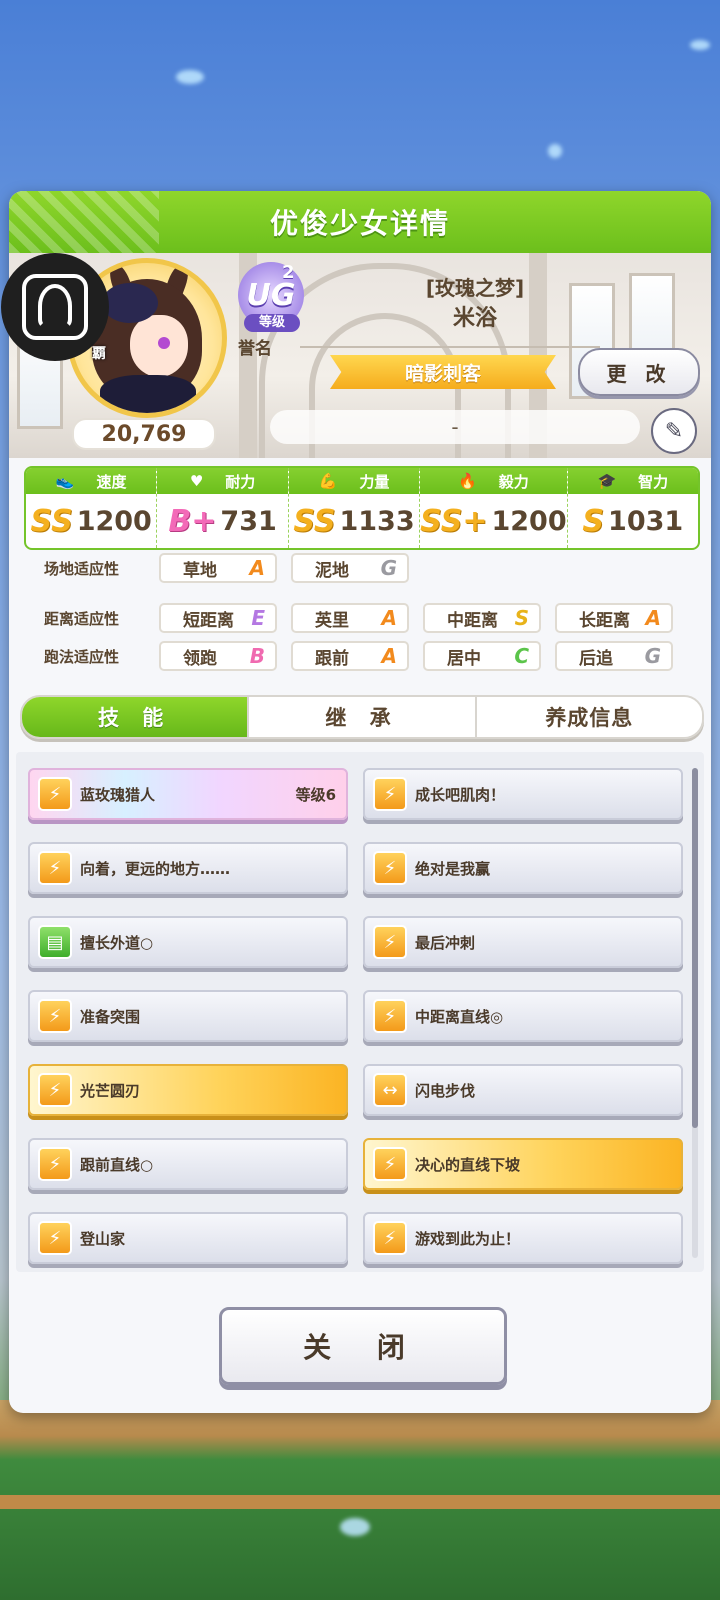 This screenshot has height=1600, width=720. What do you see at coordinates (136, 717) in the screenshot?
I see `tab-skills: 技 能` at bounding box center [136, 717].